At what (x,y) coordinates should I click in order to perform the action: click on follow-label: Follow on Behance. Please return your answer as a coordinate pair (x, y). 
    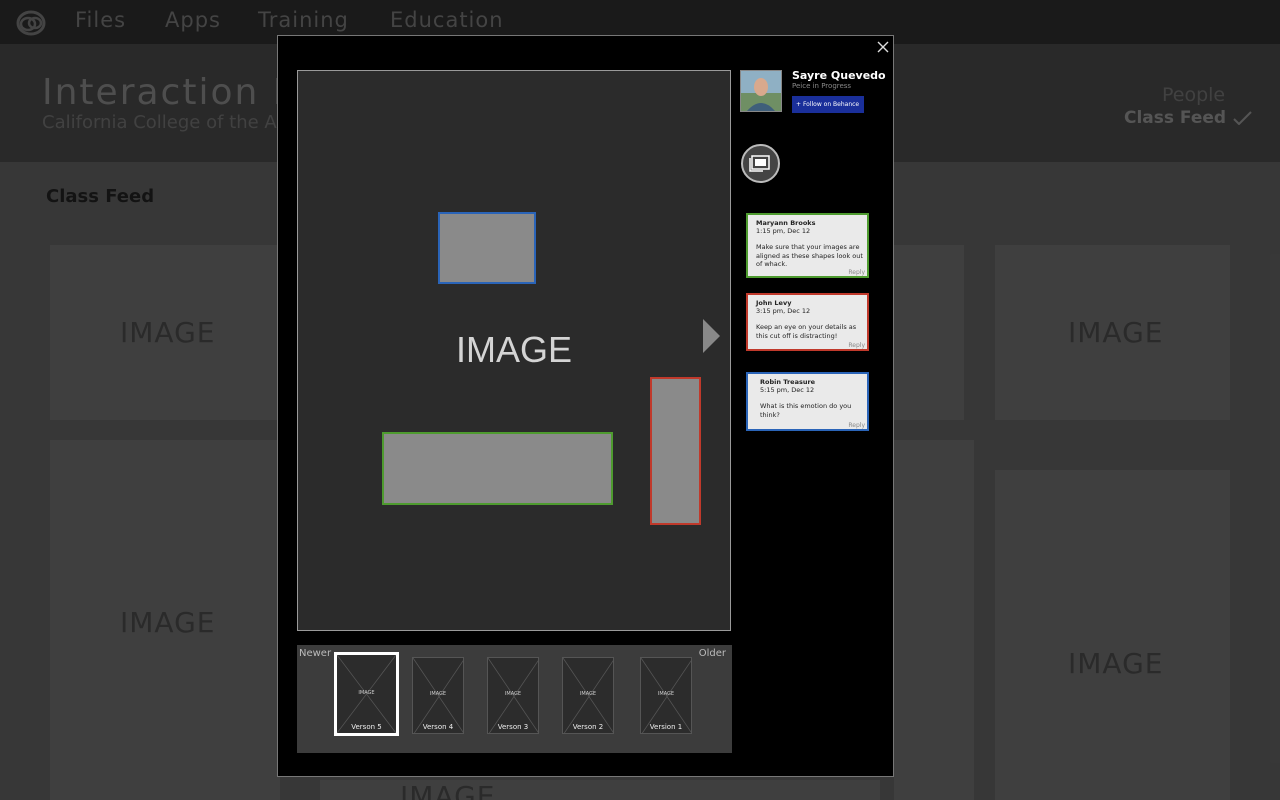
    Looking at the image, I should click on (831, 104).